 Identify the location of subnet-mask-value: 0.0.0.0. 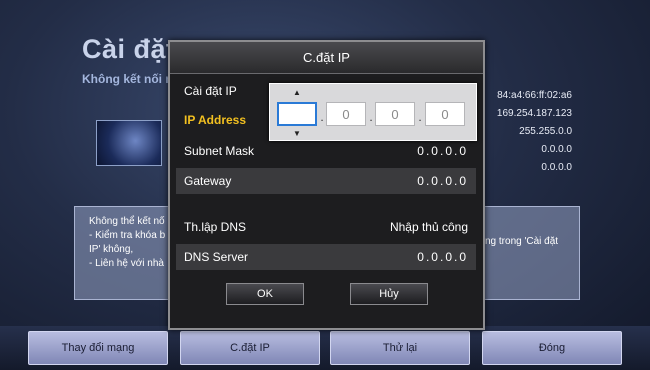
(442, 151).